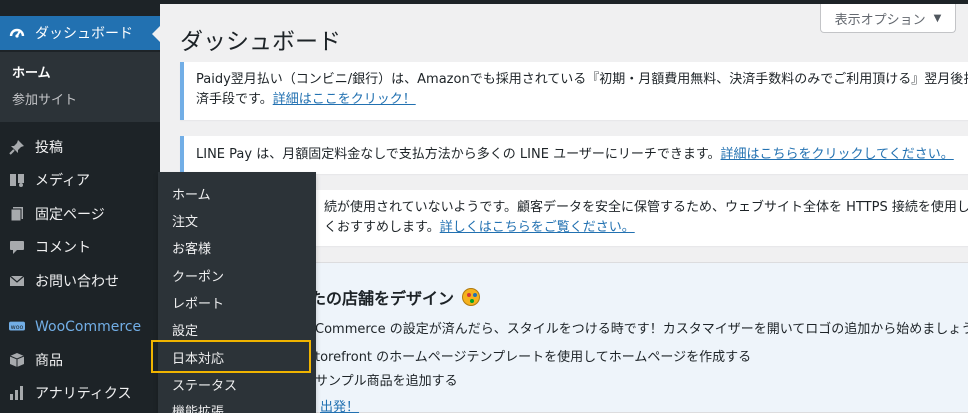 The height and width of the screenshot is (413, 968). I want to click on design-step-sample-products: サンプル商品を追加する, so click(386, 379).